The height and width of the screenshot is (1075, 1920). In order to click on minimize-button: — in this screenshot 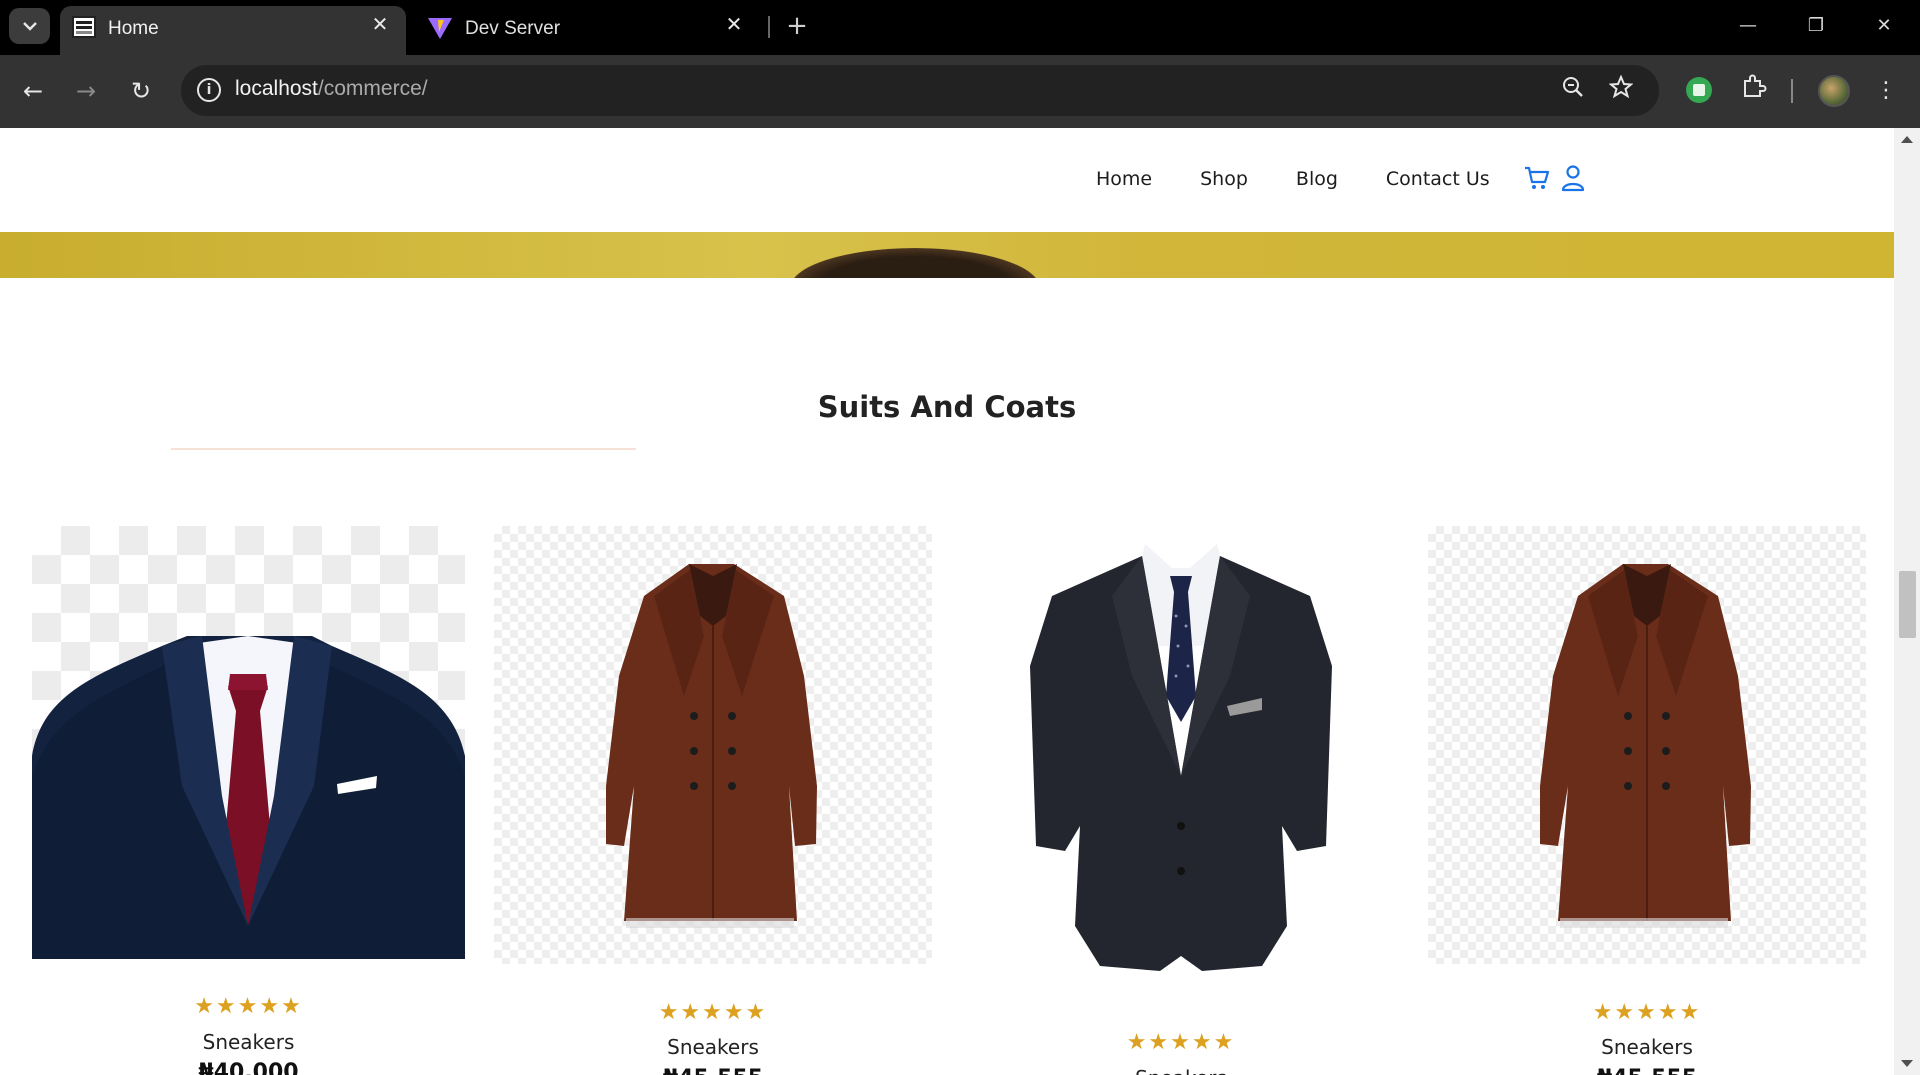, I will do `click(1748, 26)`.